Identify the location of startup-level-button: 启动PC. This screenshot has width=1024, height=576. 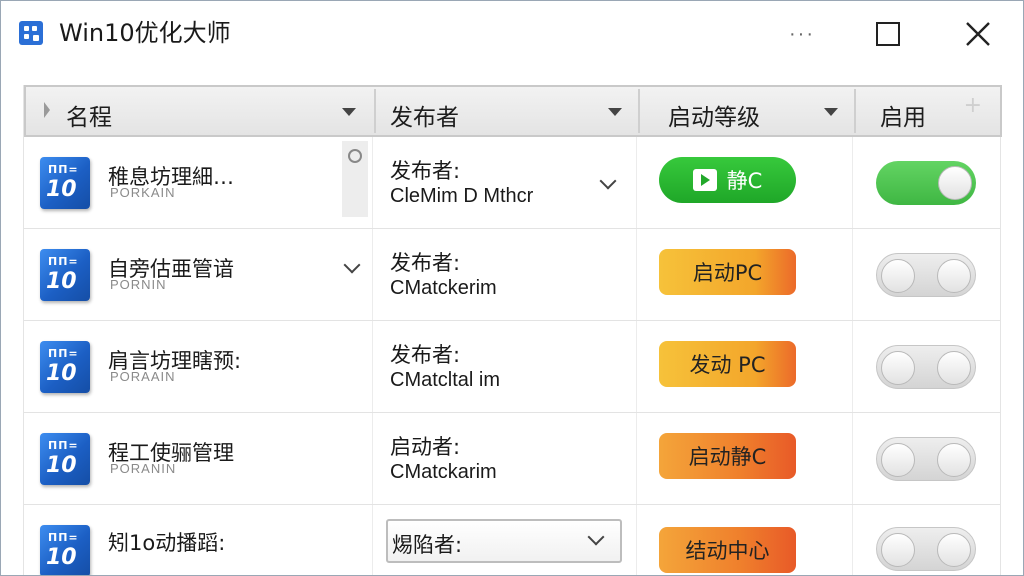
(727, 272).